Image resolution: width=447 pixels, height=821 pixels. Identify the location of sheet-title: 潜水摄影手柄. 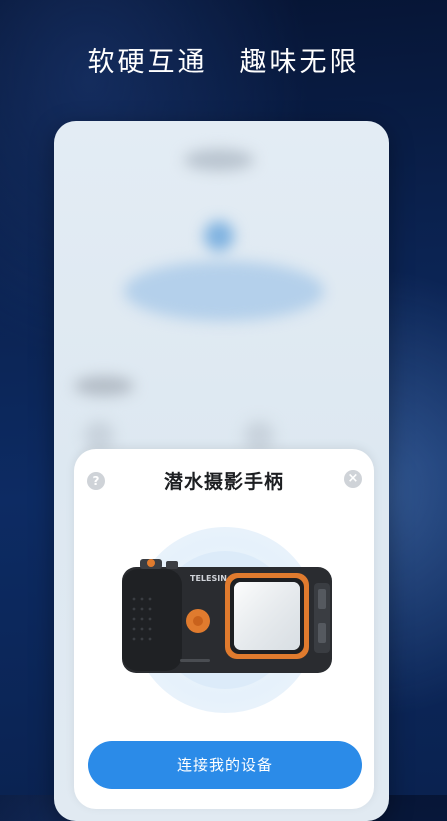
(223, 482).